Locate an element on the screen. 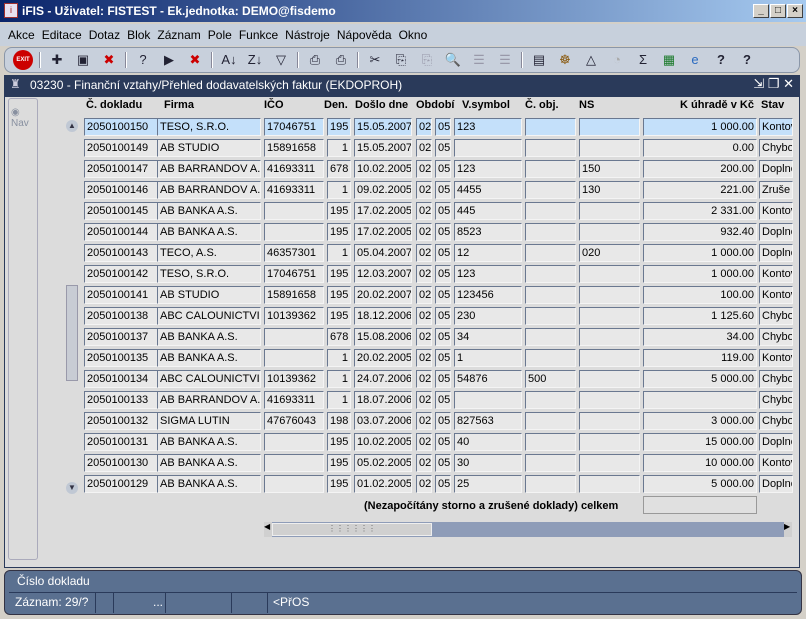  scroll-right-button: ▶ is located at coordinates (788, 529).